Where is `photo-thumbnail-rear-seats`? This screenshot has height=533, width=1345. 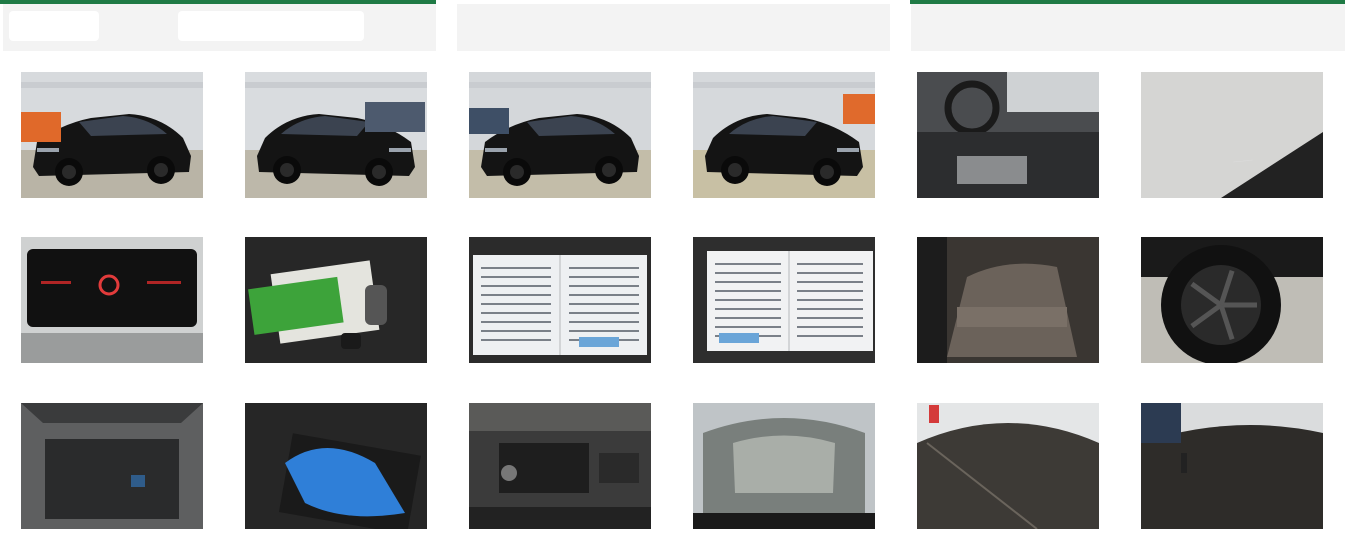
photo-thumbnail-rear-seats is located at coordinates (1008, 300).